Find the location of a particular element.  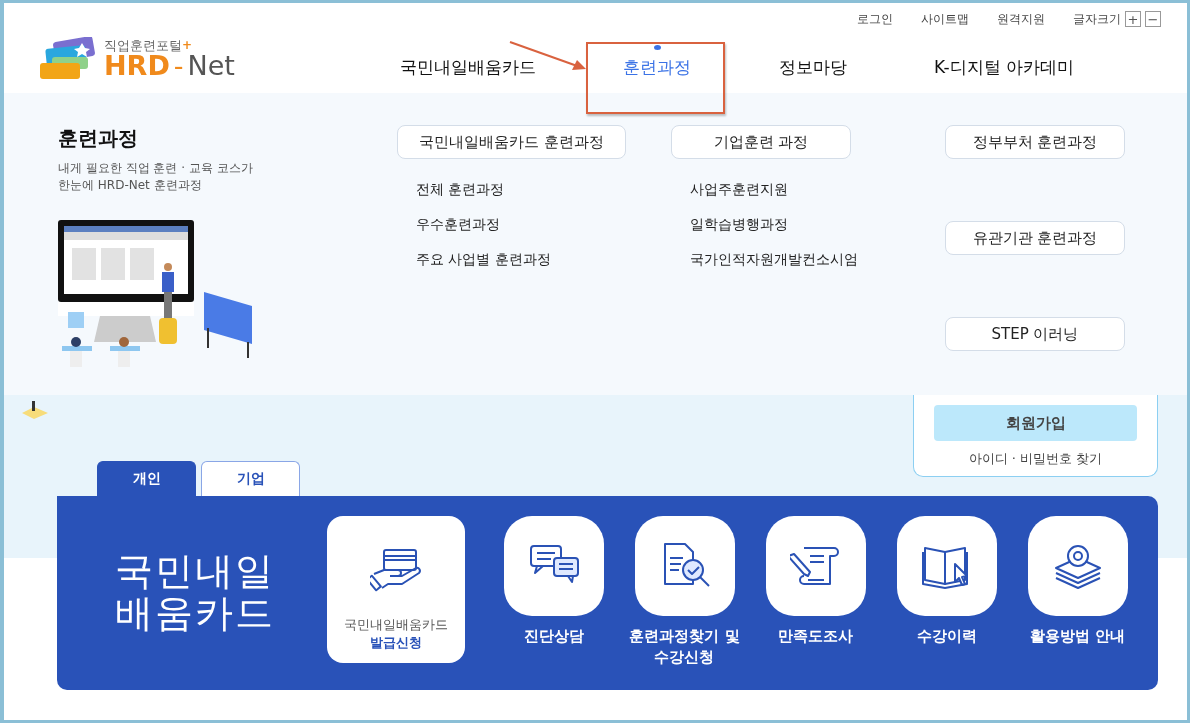

utility-link: 원격지원 is located at coordinates (1021, 19).